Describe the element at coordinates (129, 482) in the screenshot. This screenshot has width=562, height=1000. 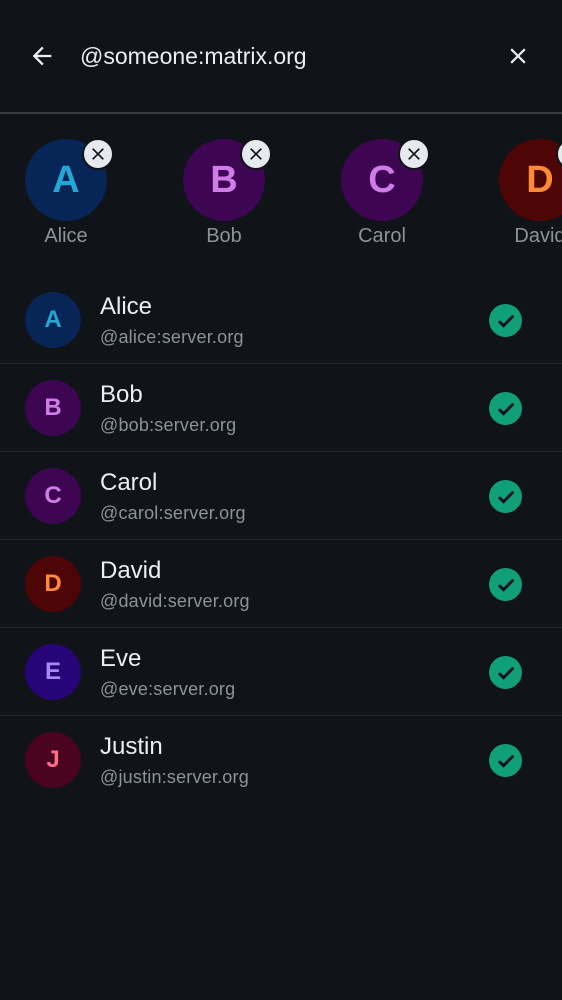
I see `user-display-name: Carol` at that location.